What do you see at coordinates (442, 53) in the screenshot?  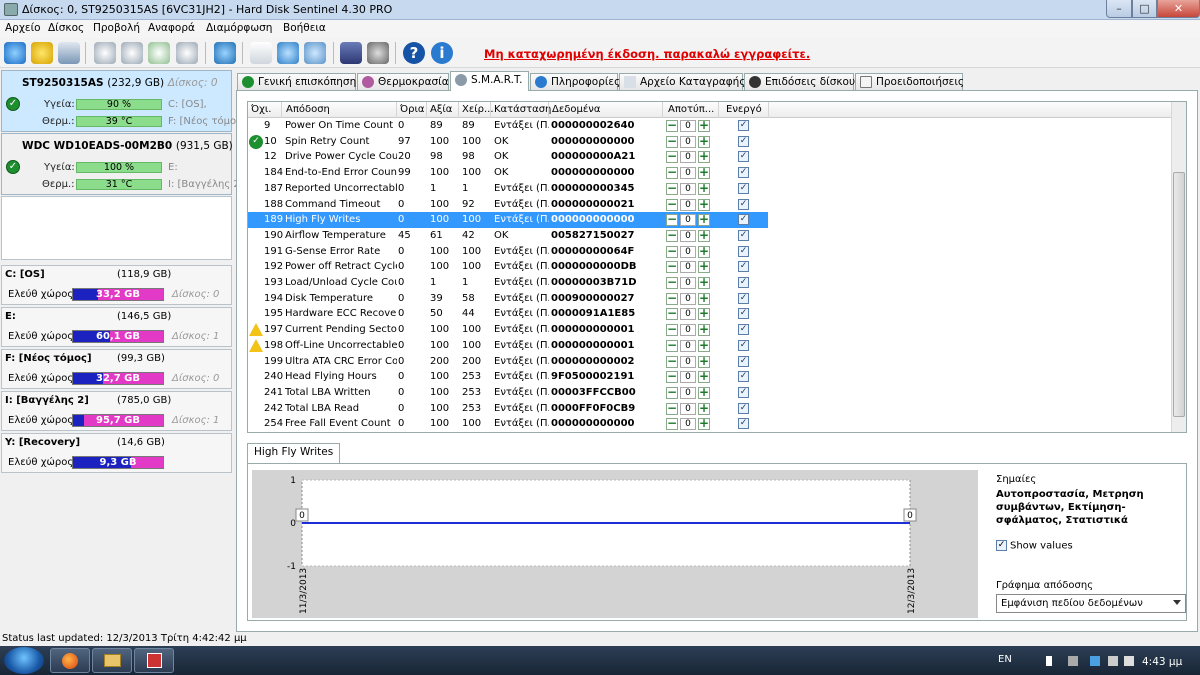 I see `info-icon: i` at bounding box center [442, 53].